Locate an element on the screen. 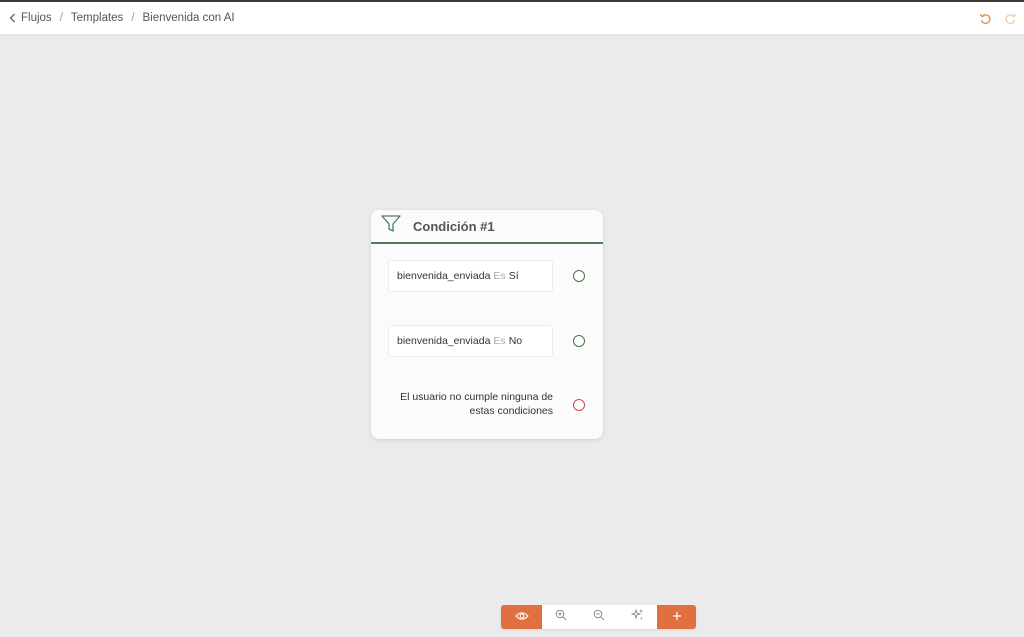 Image resolution: width=1024 pixels, height=637 pixels. breadcrumb-item-flujos: Flujos is located at coordinates (36, 18).